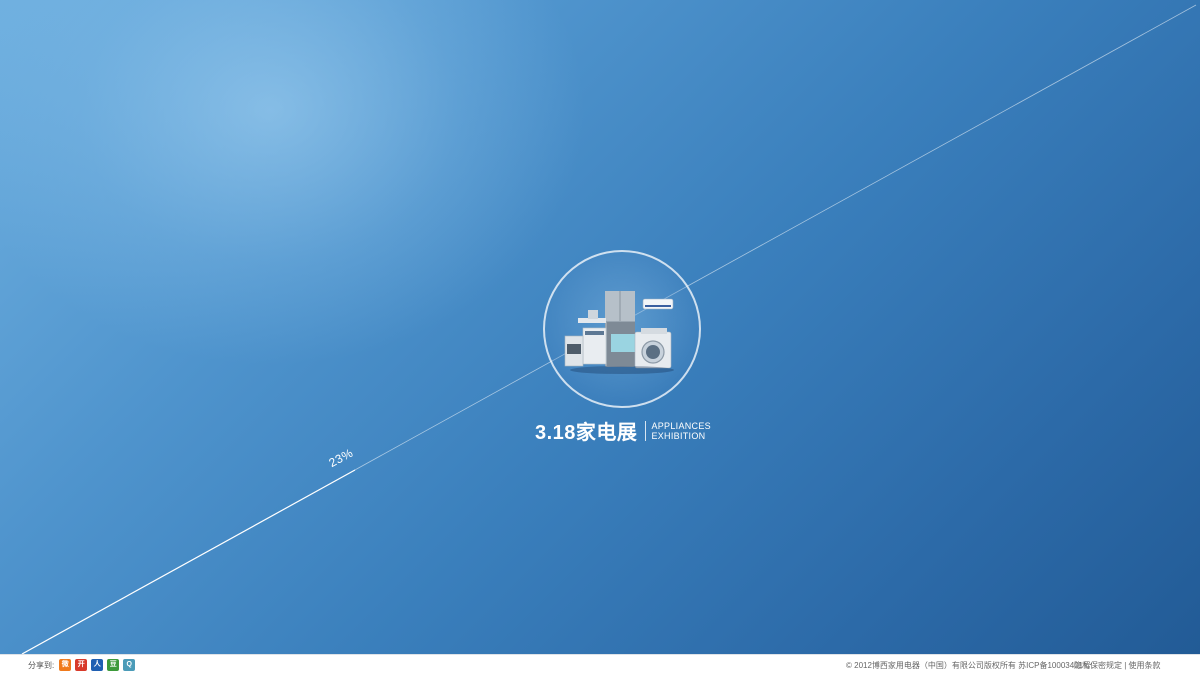  What do you see at coordinates (586, 433) in the screenshot?
I see `event-title-main: 3.18家电展` at bounding box center [586, 433].